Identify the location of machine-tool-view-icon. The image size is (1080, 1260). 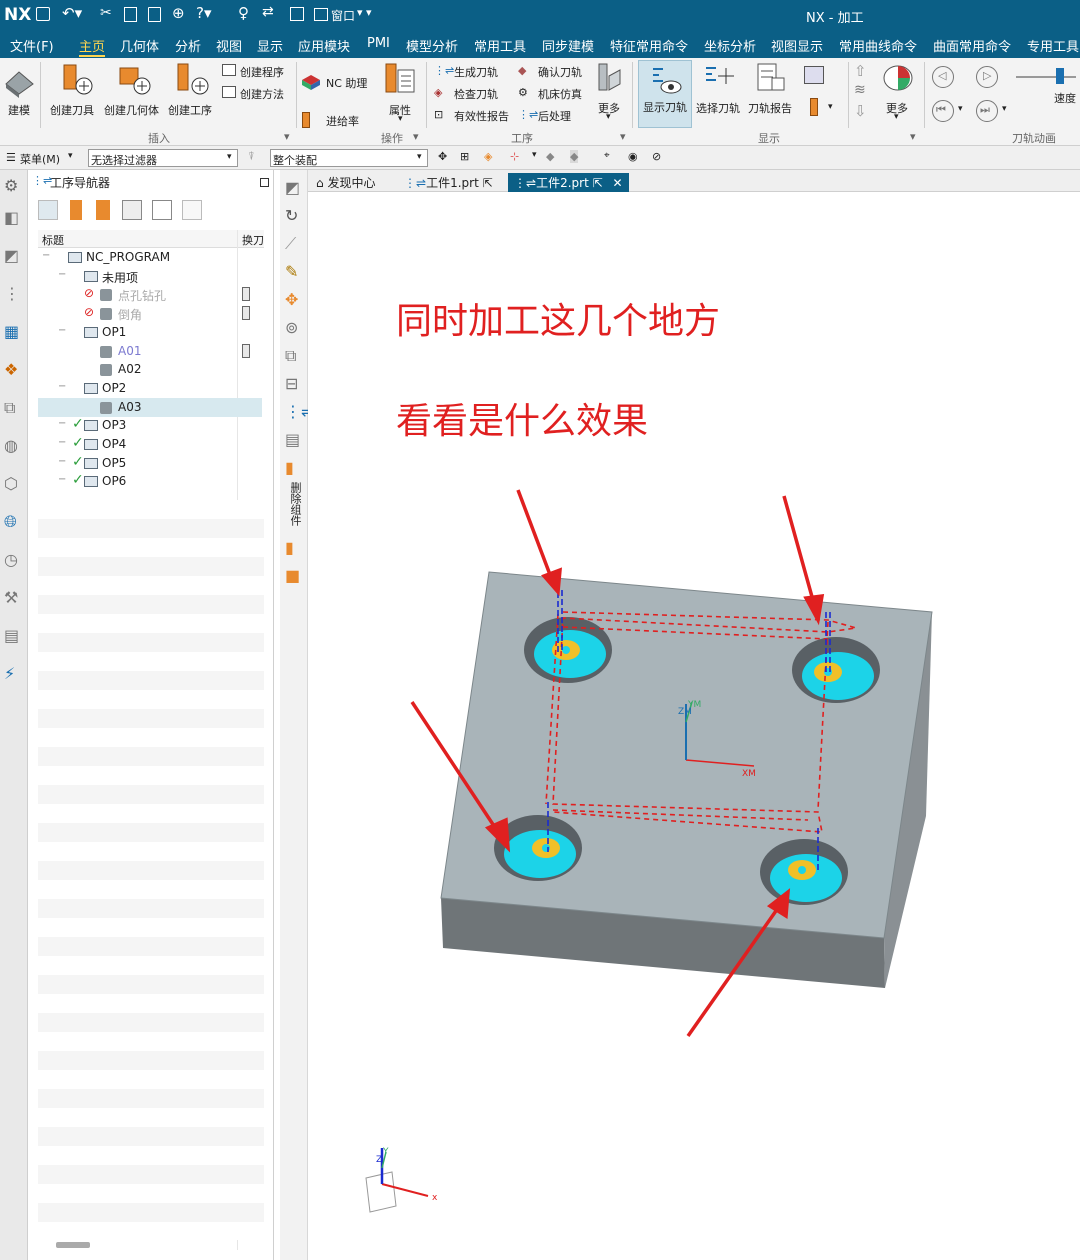
(76, 210).